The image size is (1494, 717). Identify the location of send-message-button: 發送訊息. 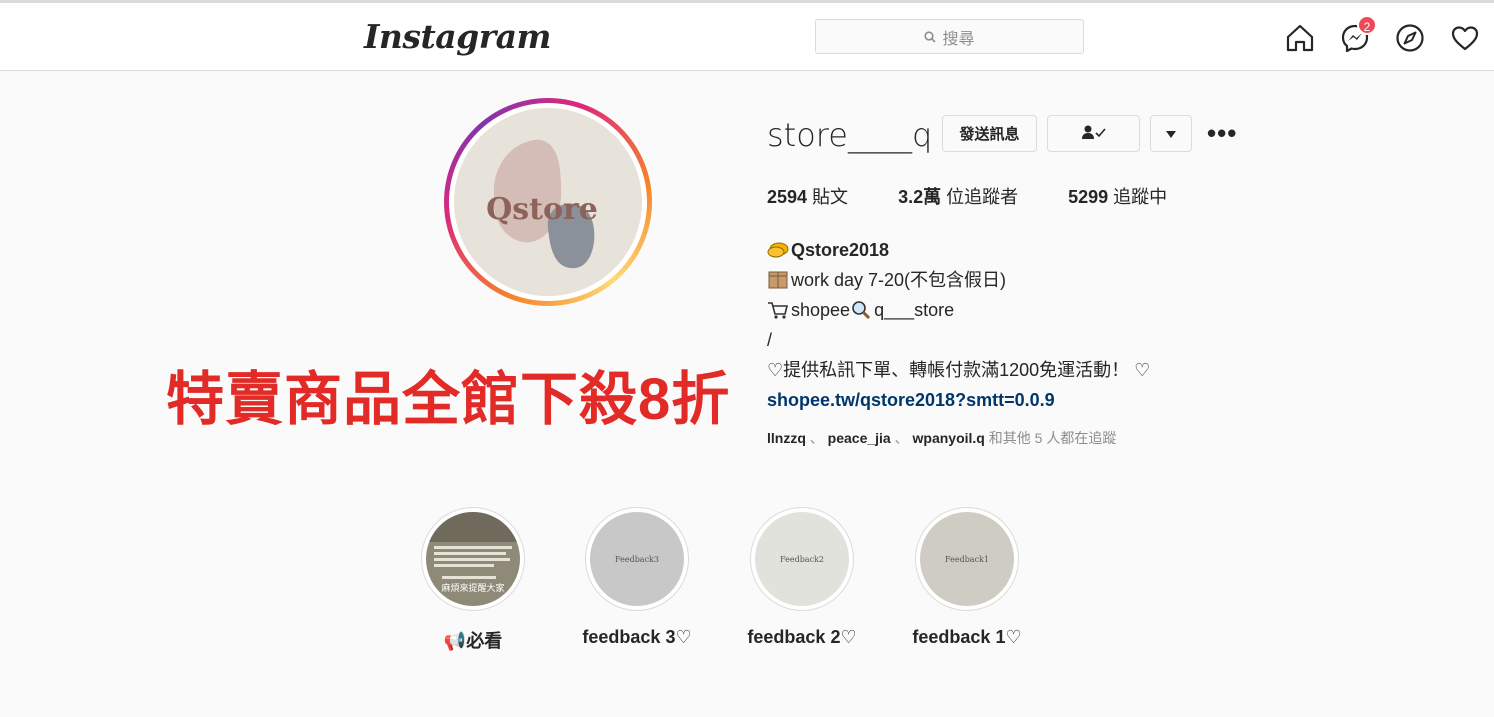
(989, 133).